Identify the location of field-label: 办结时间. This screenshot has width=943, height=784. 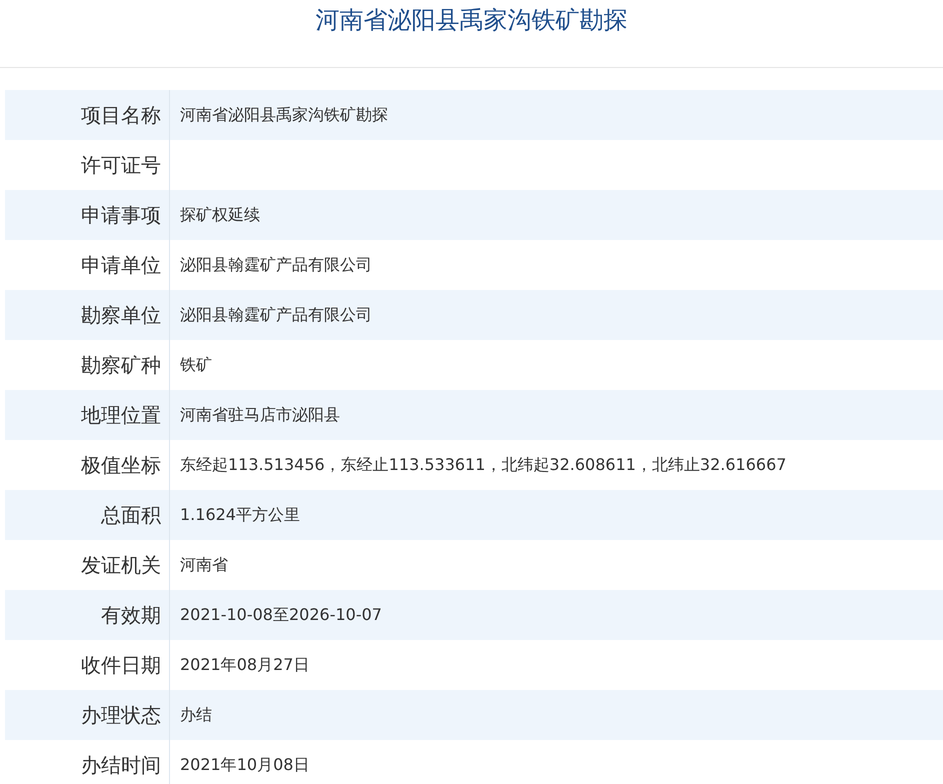
(121, 765).